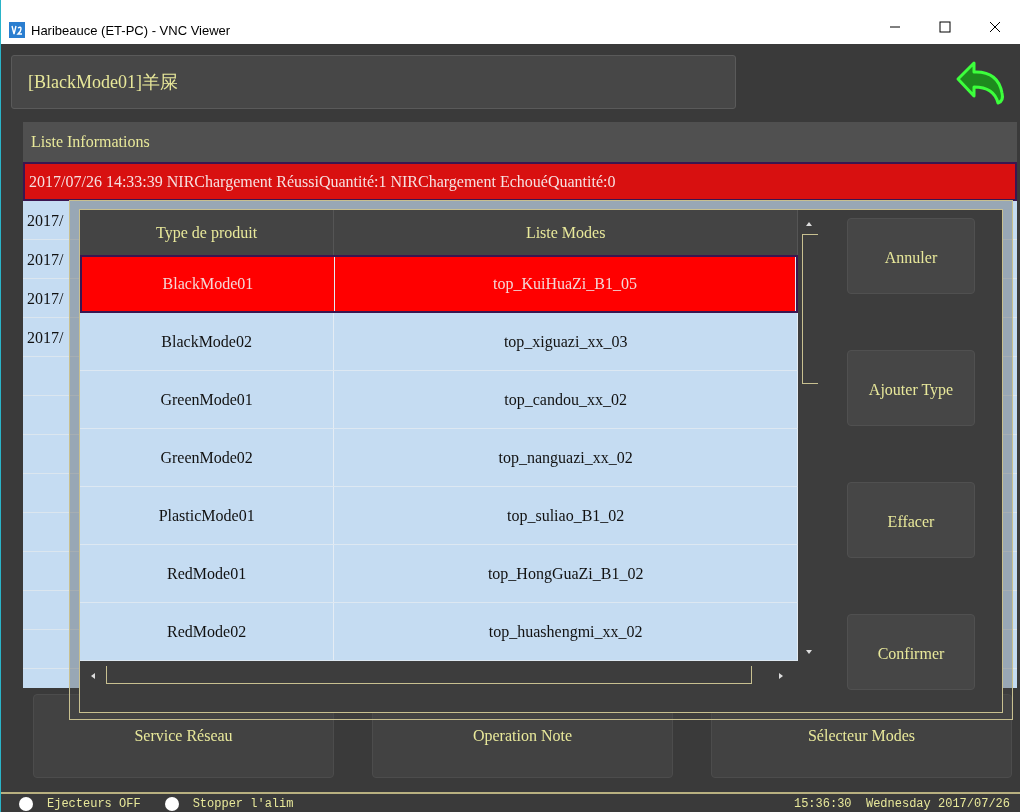  What do you see at coordinates (207, 631) in the screenshot?
I see `table-cell: RedMode02` at bounding box center [207, 631].